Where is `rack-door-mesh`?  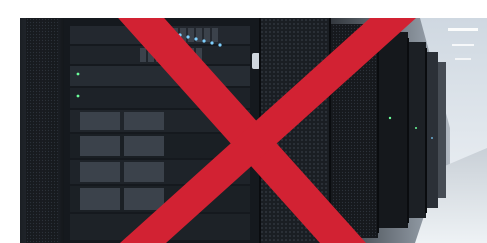 rack-door-mesh is located at coordinates (42, 130).